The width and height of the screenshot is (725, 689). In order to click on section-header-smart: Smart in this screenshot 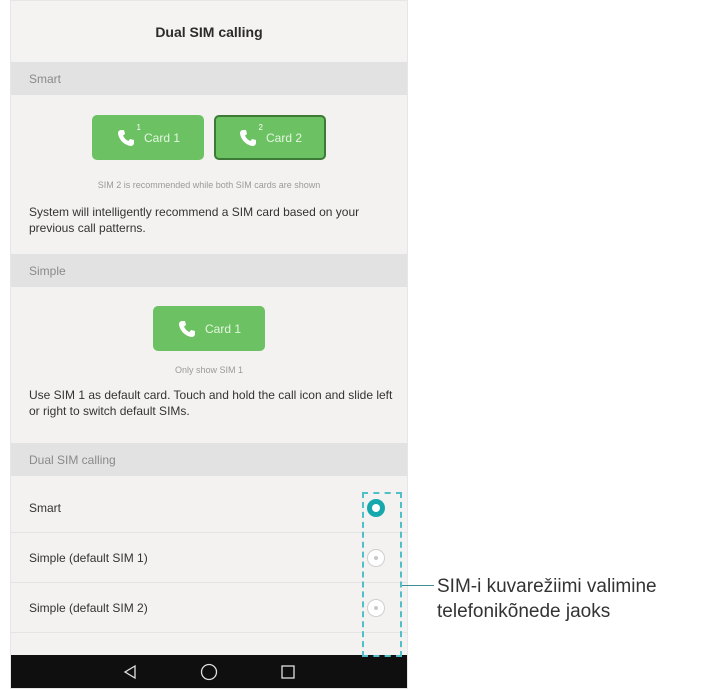, I will do `click(209, 78)`.